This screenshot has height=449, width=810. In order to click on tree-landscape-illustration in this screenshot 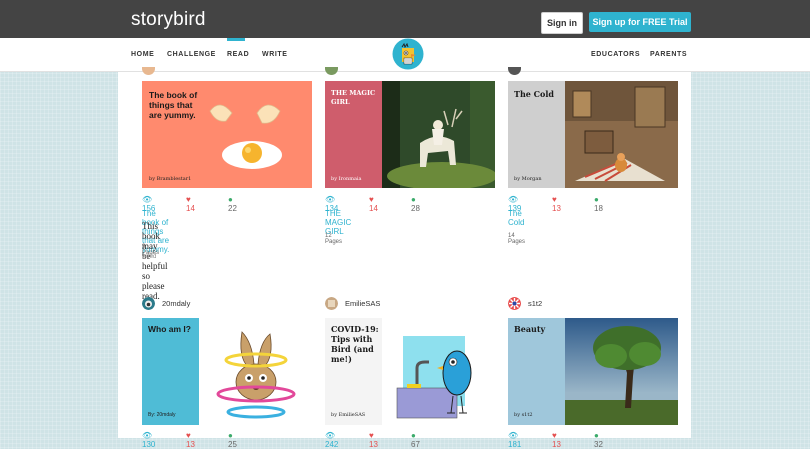, I will do `click(621, 371)`.